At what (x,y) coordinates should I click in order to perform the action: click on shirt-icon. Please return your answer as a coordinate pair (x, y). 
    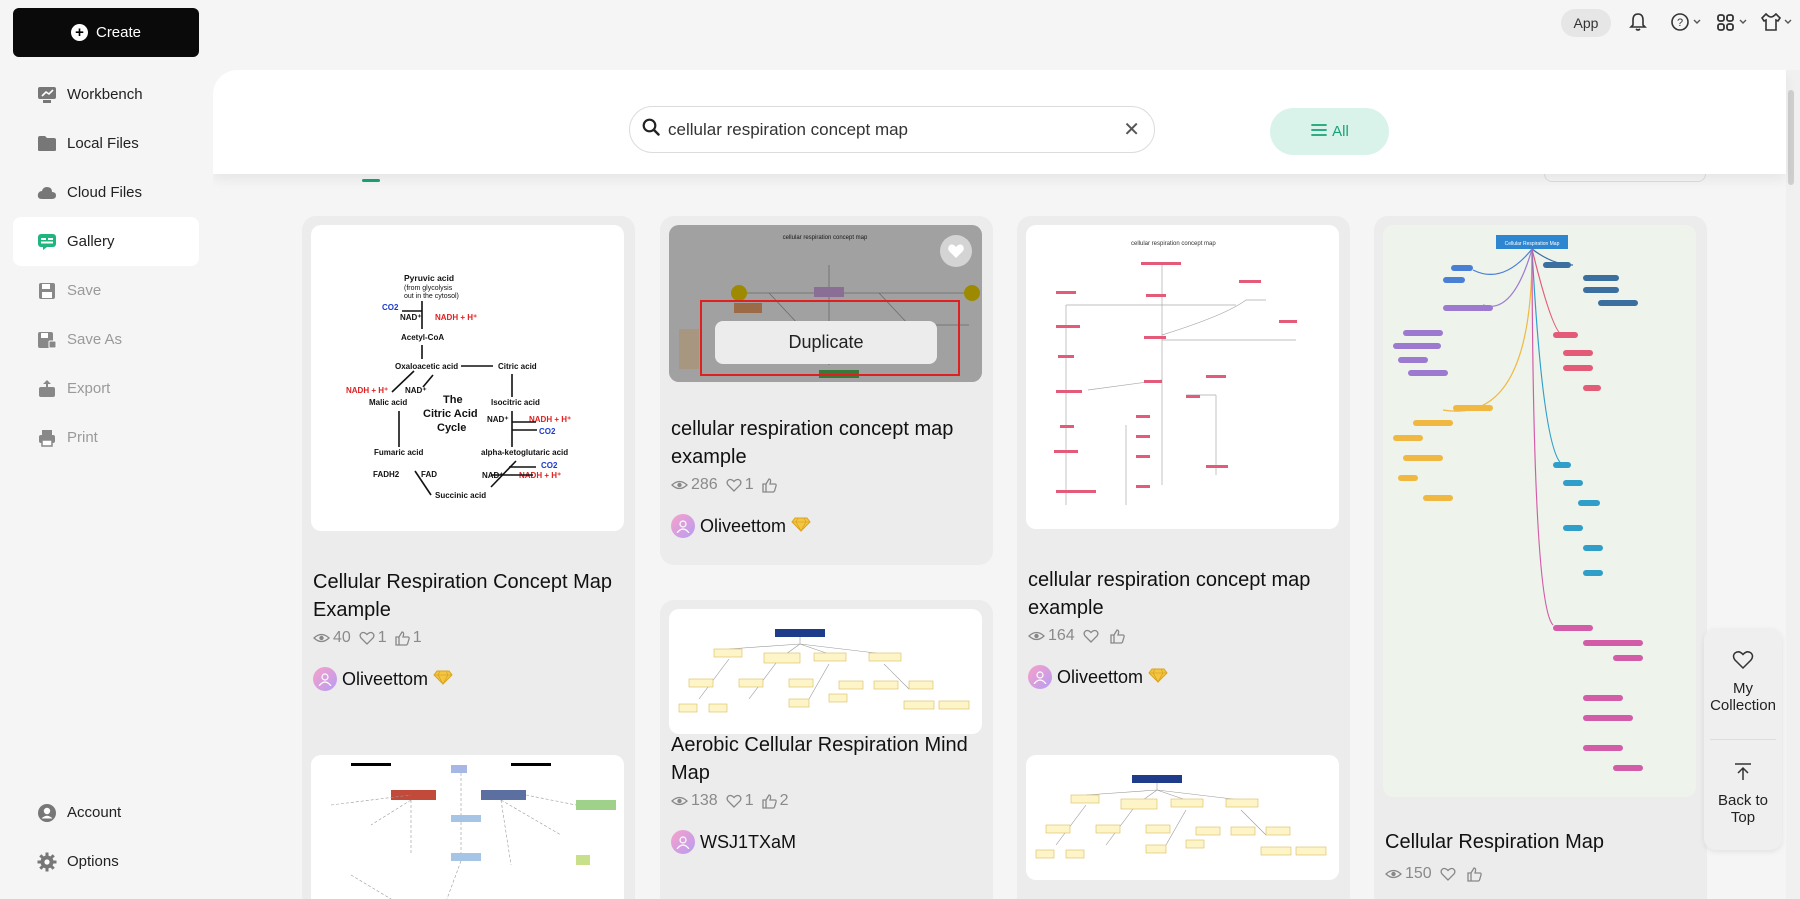
    Looking at the image, I should click on (1777, 22).